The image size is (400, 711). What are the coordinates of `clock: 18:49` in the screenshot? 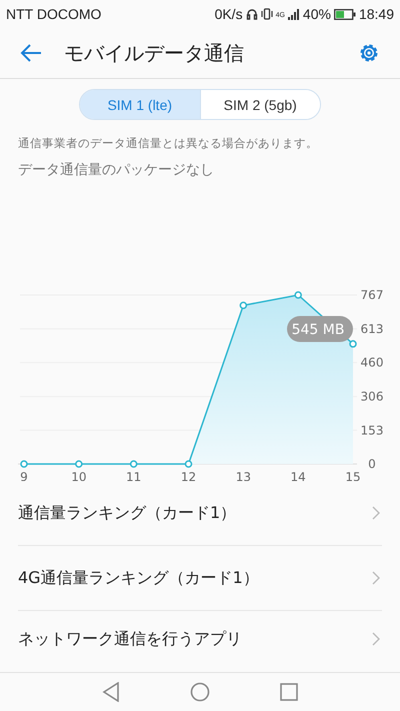 It's located at (376, 14).